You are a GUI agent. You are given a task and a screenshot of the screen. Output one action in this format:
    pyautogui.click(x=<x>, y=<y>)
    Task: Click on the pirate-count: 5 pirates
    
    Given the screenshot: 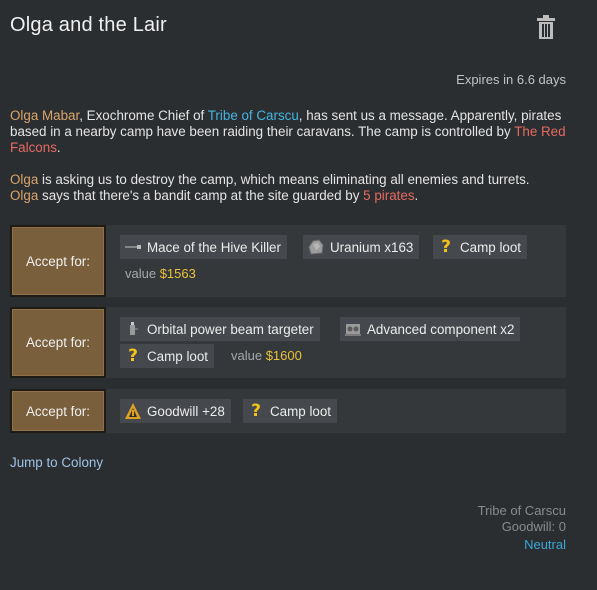 What is the action you would take?
    pyautogui.click(x=389, y=195)
    